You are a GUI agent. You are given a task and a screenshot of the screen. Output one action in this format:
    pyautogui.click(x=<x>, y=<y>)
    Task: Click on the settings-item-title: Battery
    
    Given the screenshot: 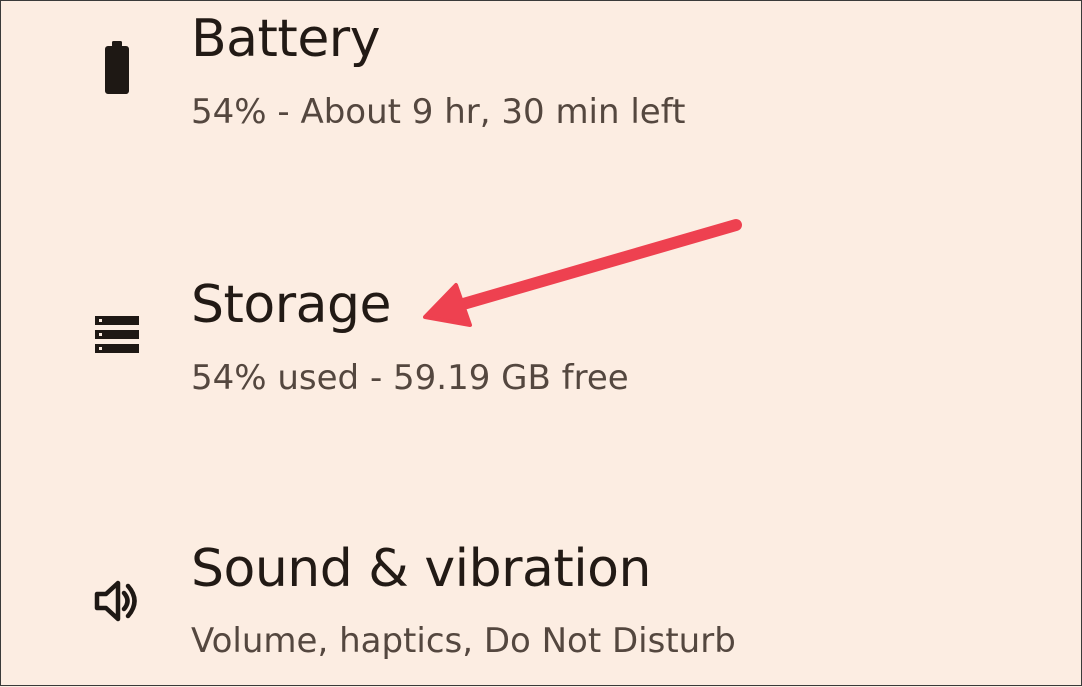 What is the action you would take?
    pyautogui.click(x=285, y=39)
    